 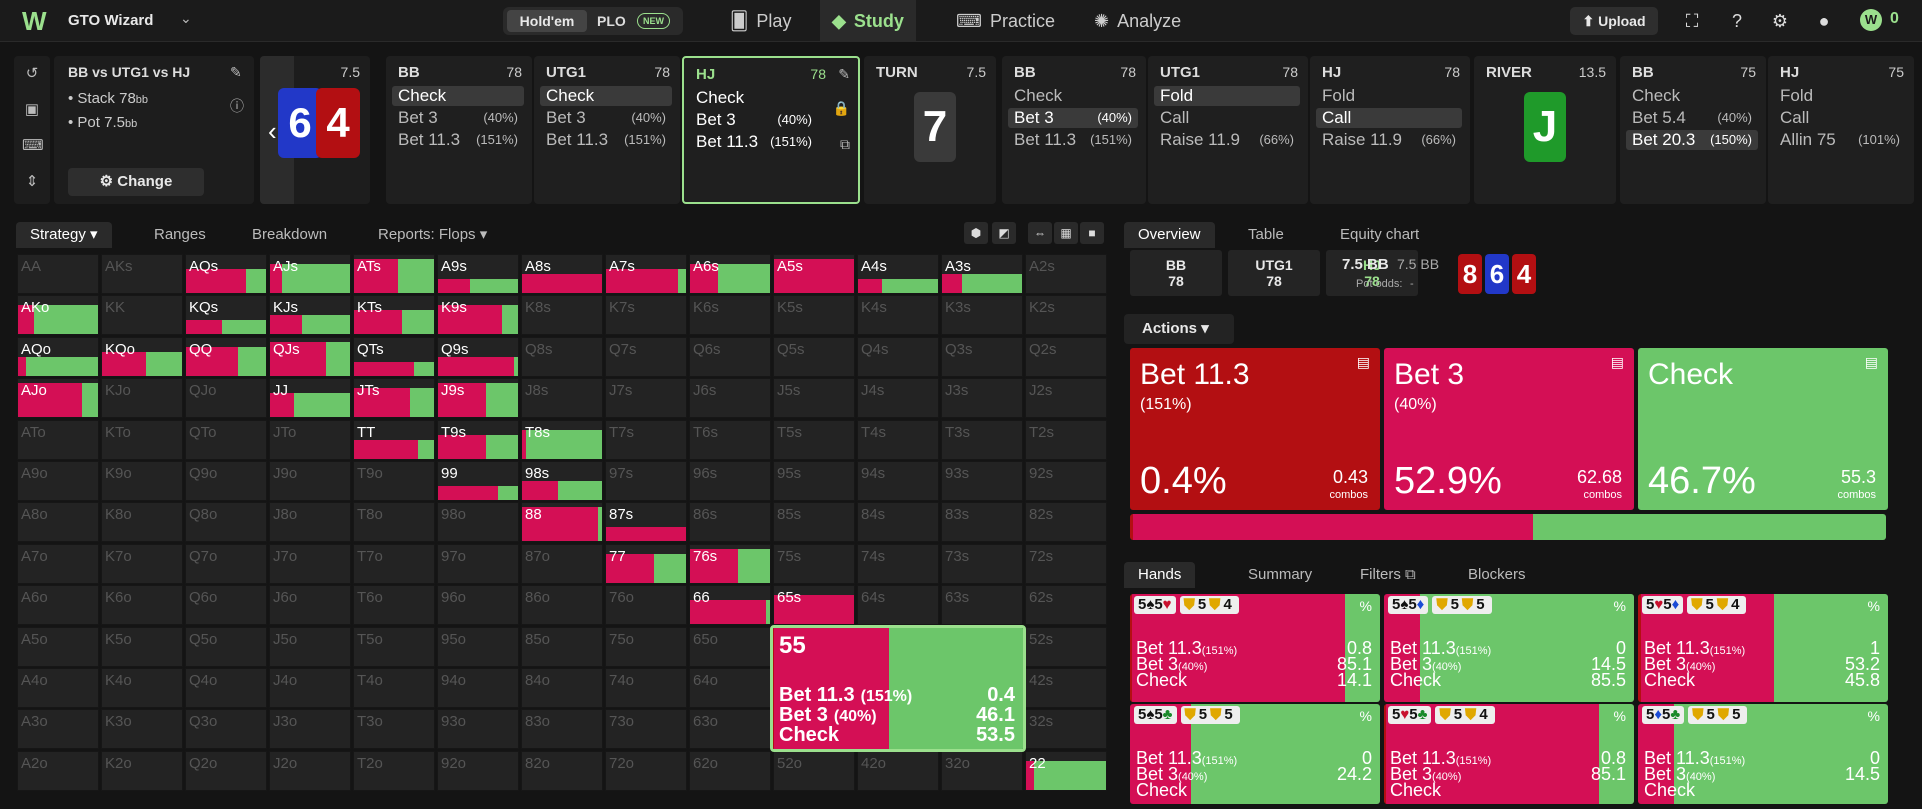 What do you see at coordinates (646, 356) in the screenshot?
I see `grid-cell: Q7s` at bounding box center [646, 356].